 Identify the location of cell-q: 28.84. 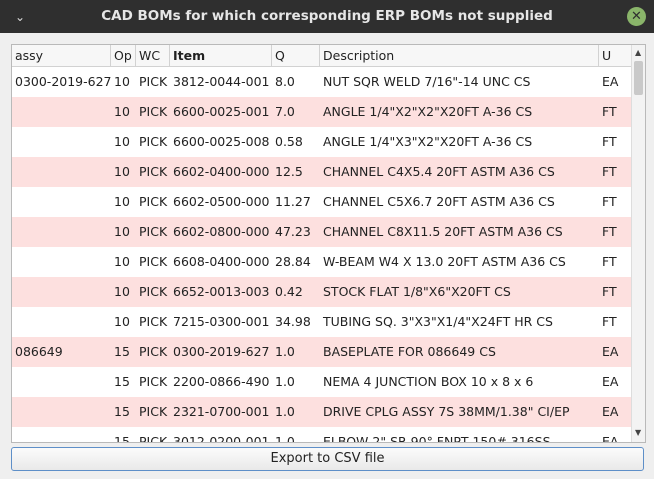
(293, 261).